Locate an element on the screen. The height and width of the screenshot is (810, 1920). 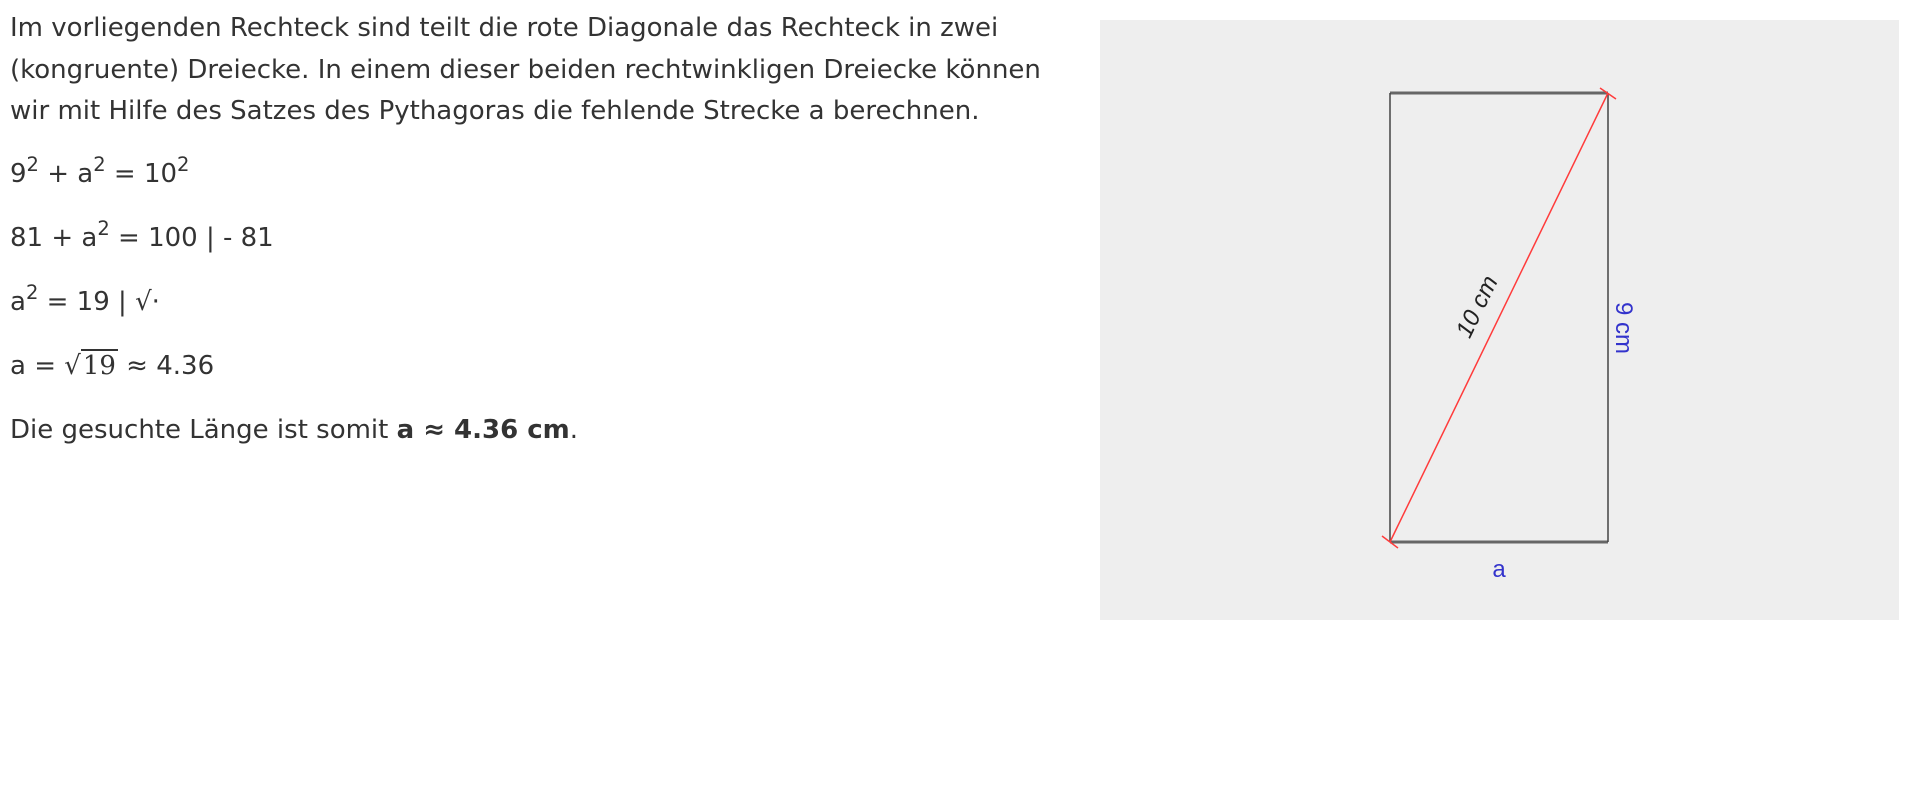
sqrt-symbol: √· is located at coordinates (147, 301).